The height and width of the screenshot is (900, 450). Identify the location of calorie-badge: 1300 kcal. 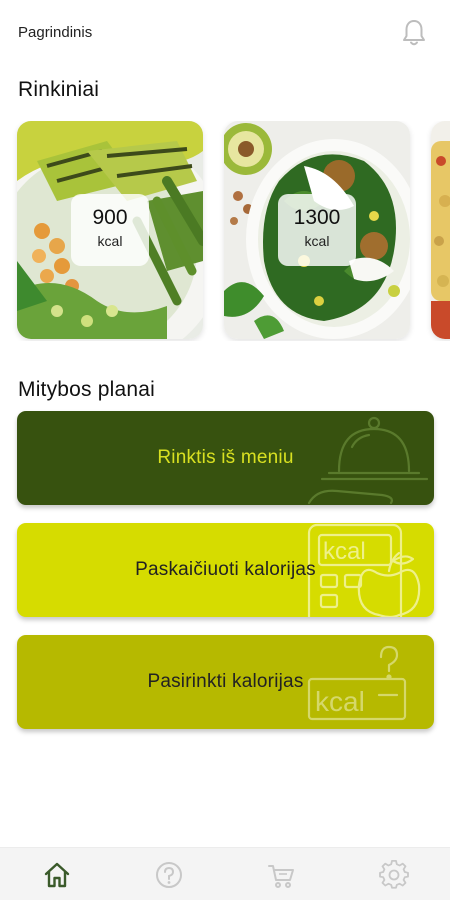
(317, 230).